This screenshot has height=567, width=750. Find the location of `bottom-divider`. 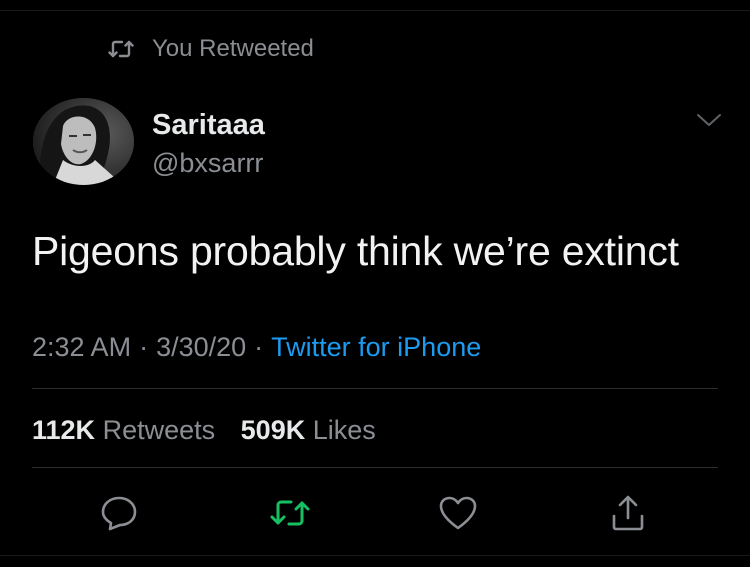

bottom-divider is located at coordinates (375, 555).